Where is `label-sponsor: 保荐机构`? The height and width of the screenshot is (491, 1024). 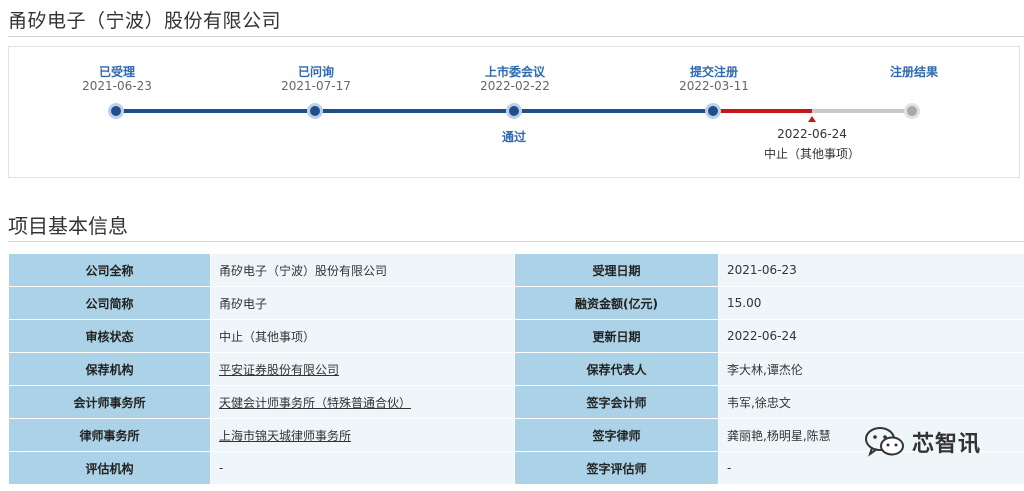
label-sponsor: 保荐机构 is located at coordinates (109, 369).